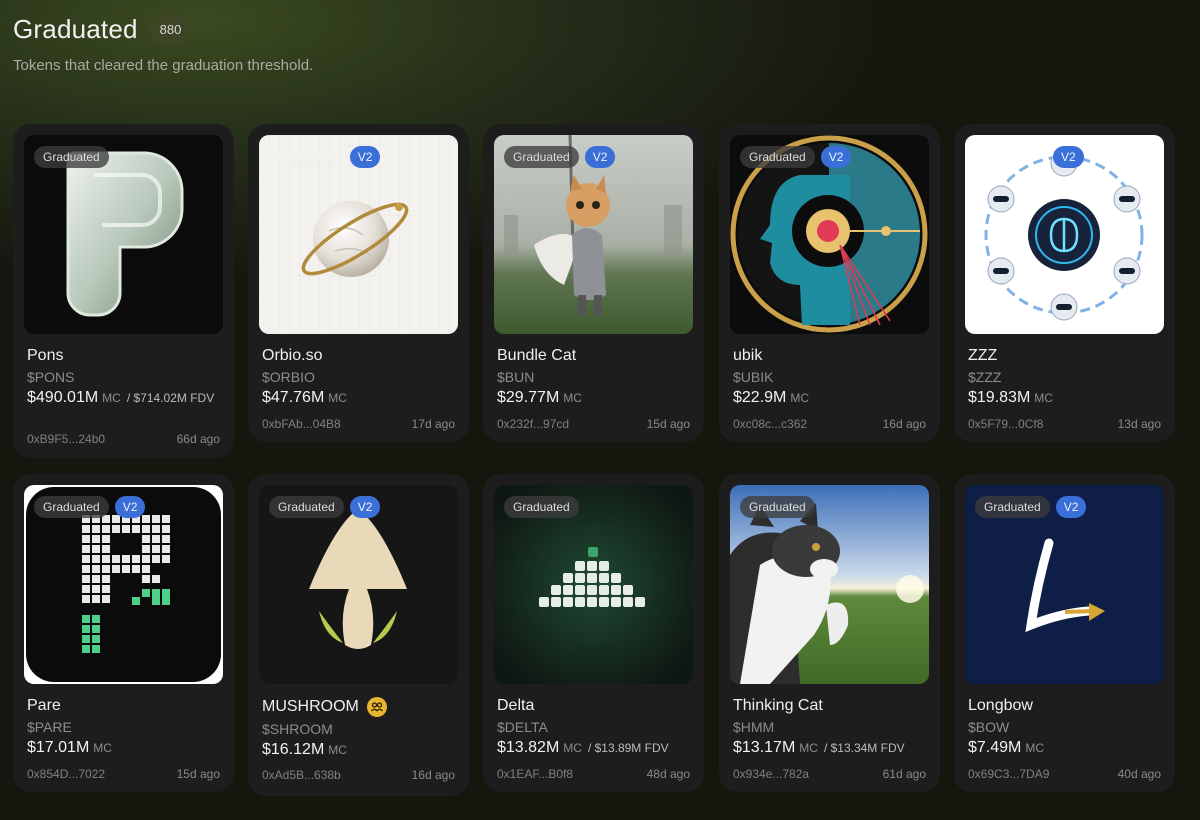 This screenshot has width=1200, height=820. I want to click on token-age: 66d ago, so click(198, 439).